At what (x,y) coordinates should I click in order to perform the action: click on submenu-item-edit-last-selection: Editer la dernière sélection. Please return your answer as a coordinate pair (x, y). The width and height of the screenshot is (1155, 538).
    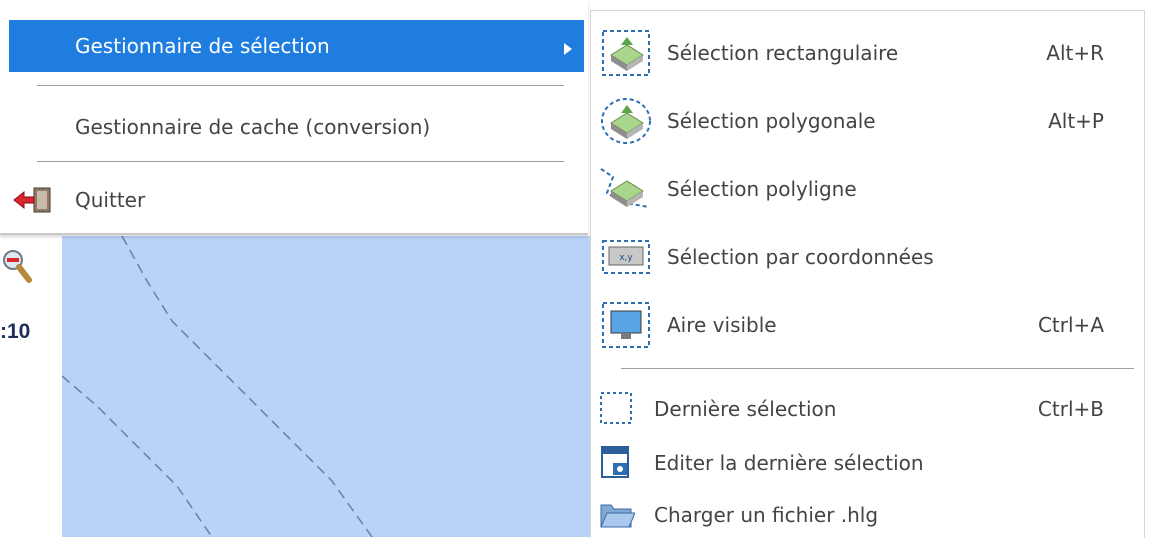
    Looking at the image, I should click on (867, 462).